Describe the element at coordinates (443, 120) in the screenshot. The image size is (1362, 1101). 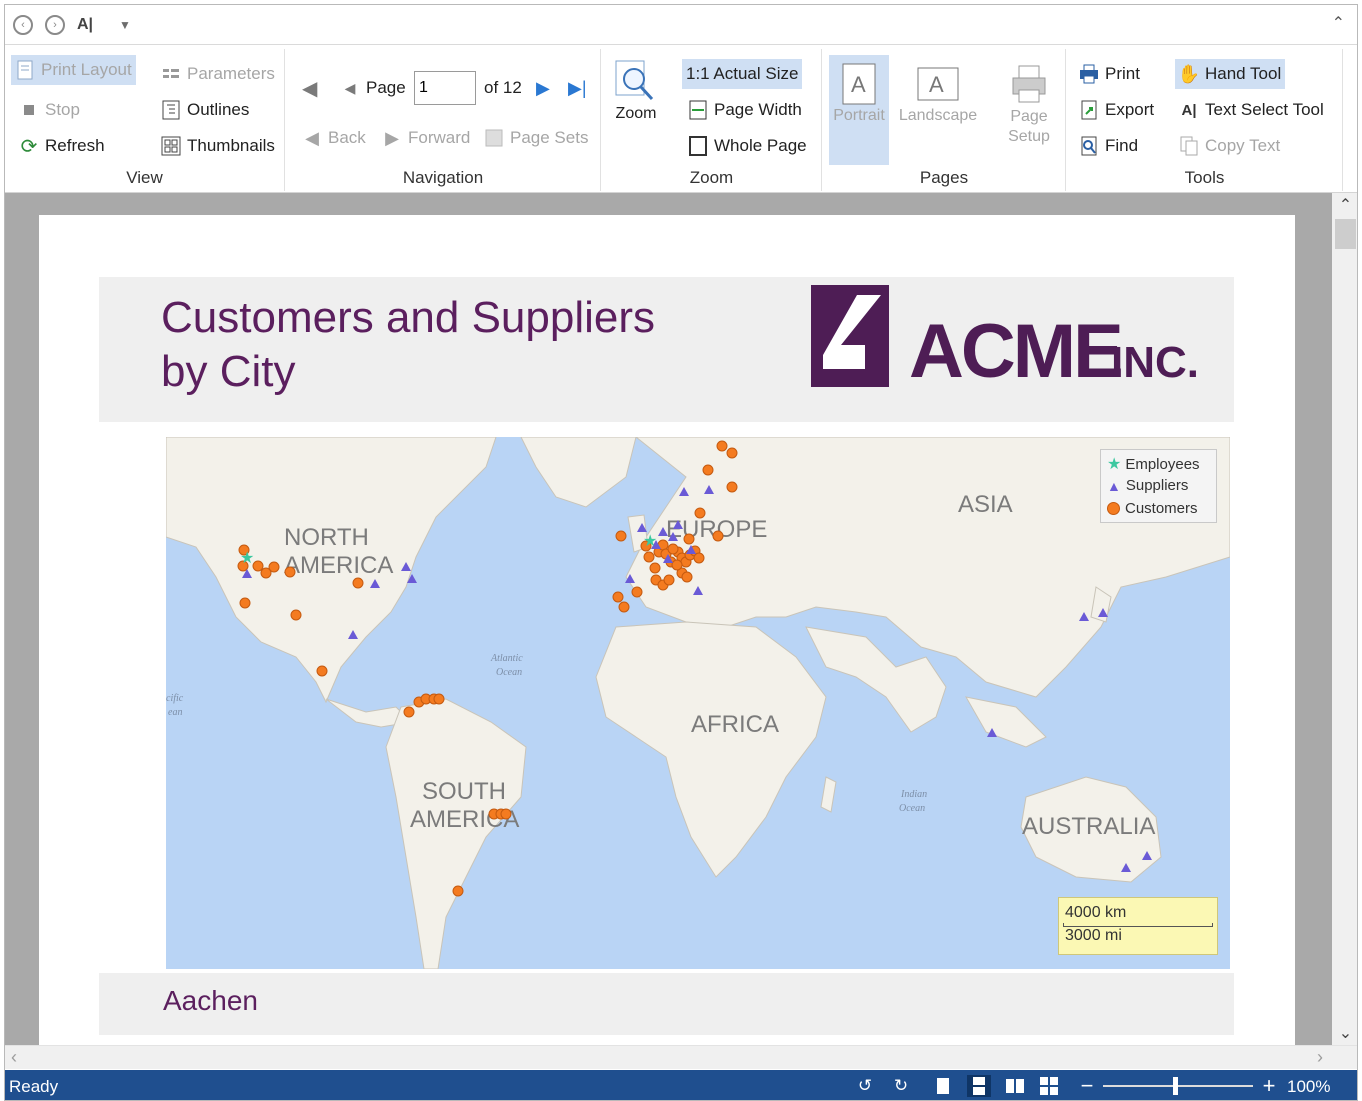
I see `navigation-group: ◀​ ◀ Page of 12 ▶ ▶| ◀ Back ▶ Forward` at that location.